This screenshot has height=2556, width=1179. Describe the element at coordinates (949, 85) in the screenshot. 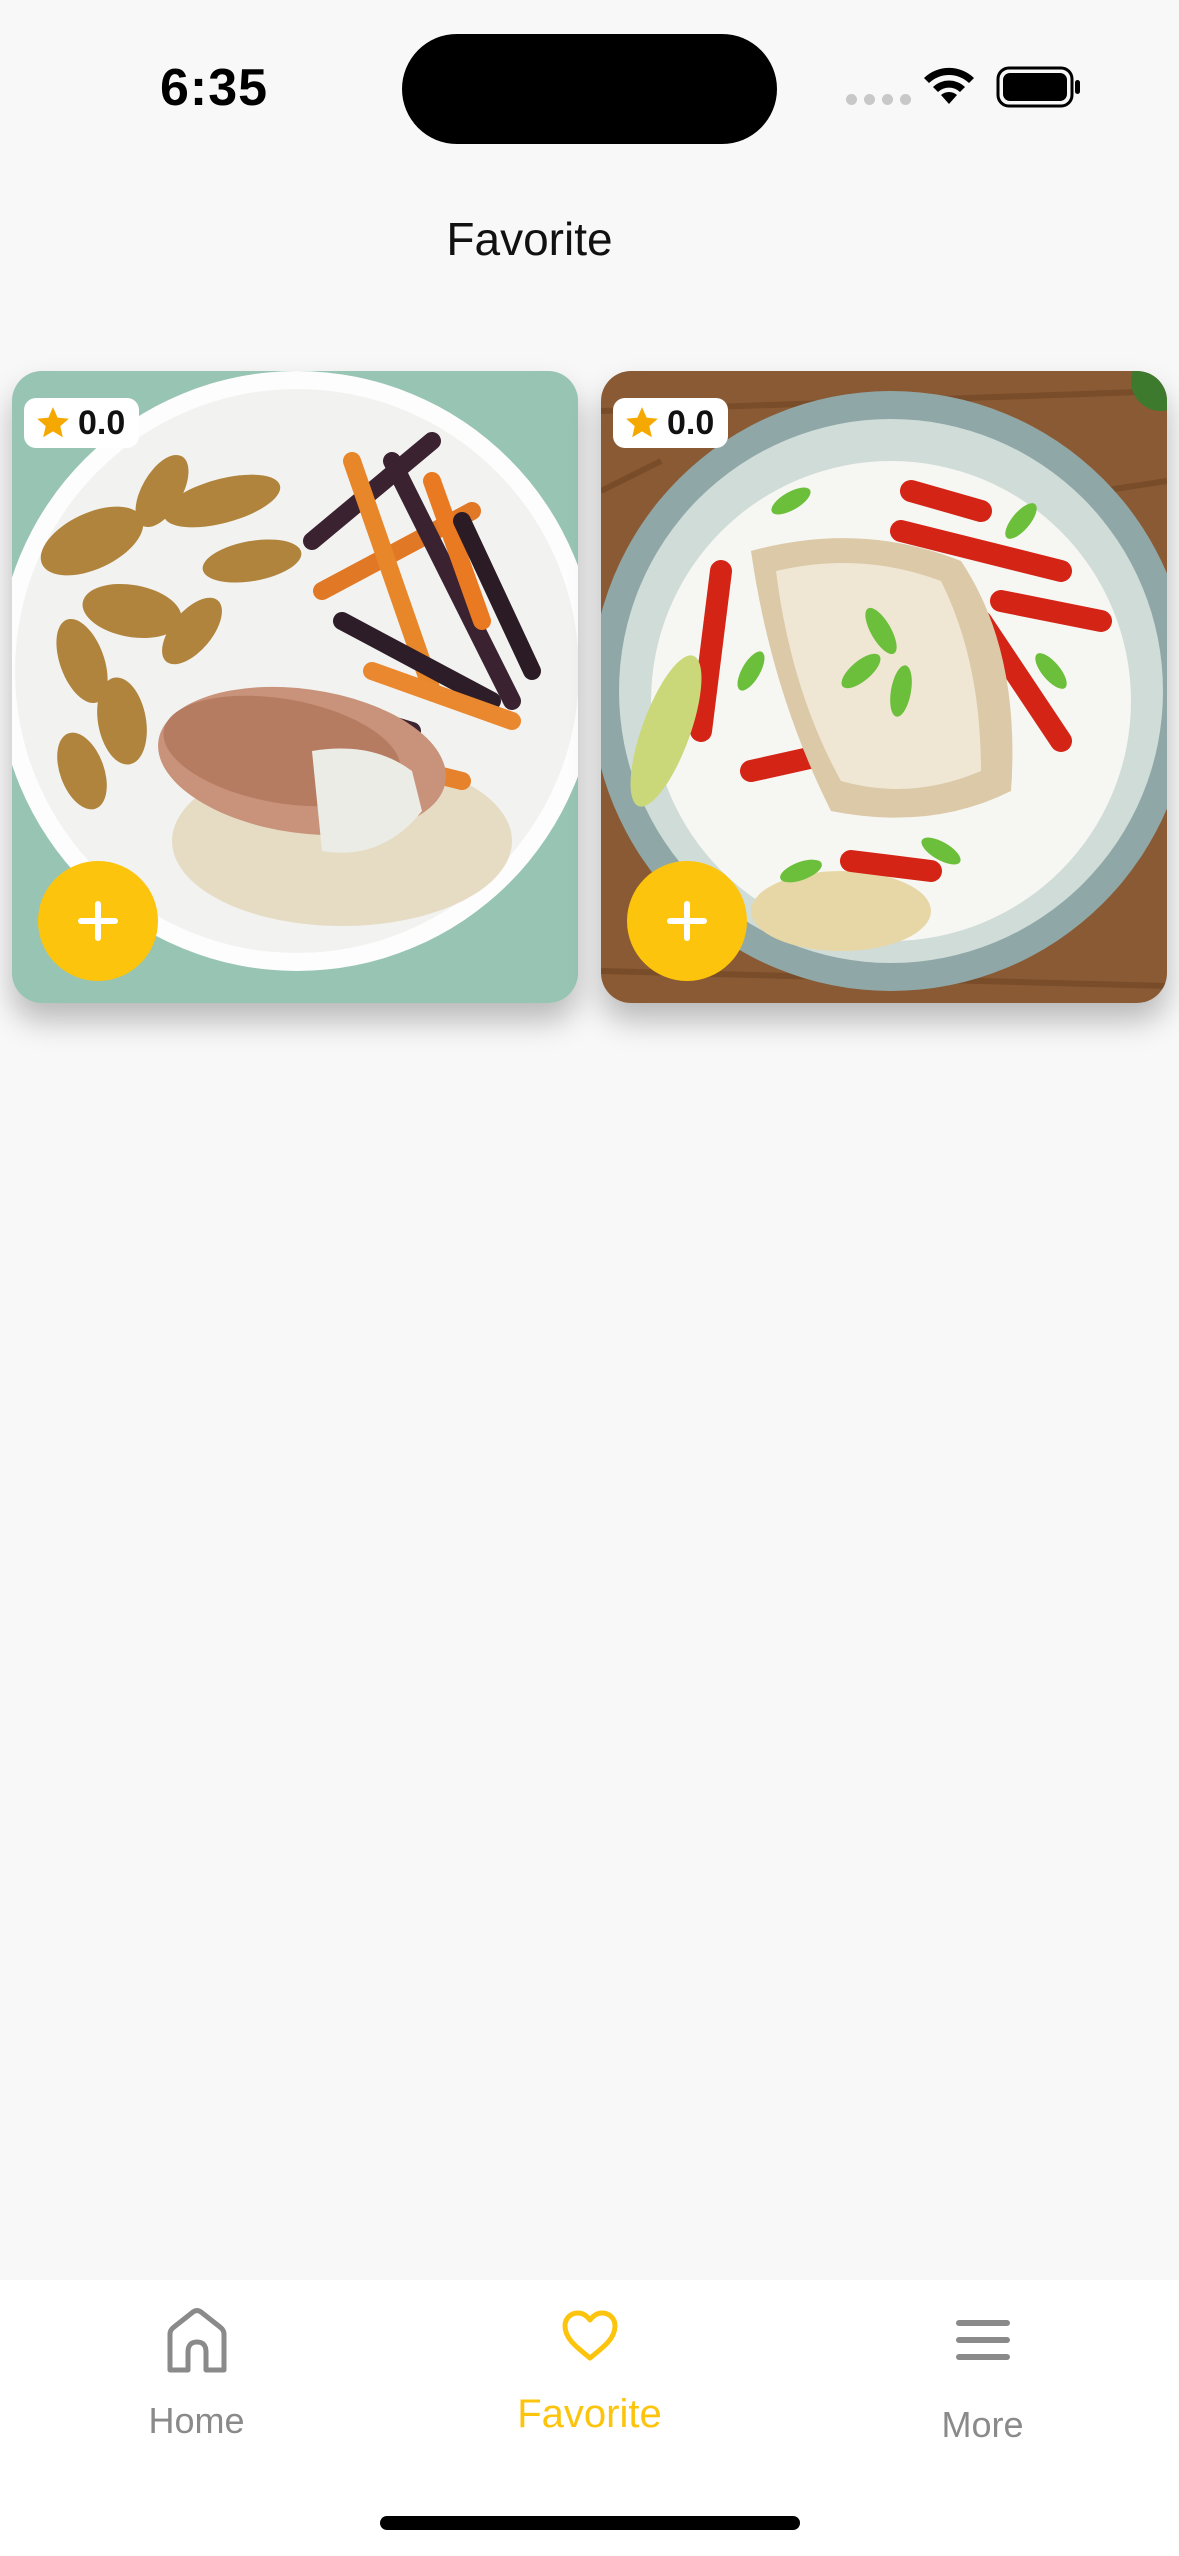

I see `wifi-icon` at that location.